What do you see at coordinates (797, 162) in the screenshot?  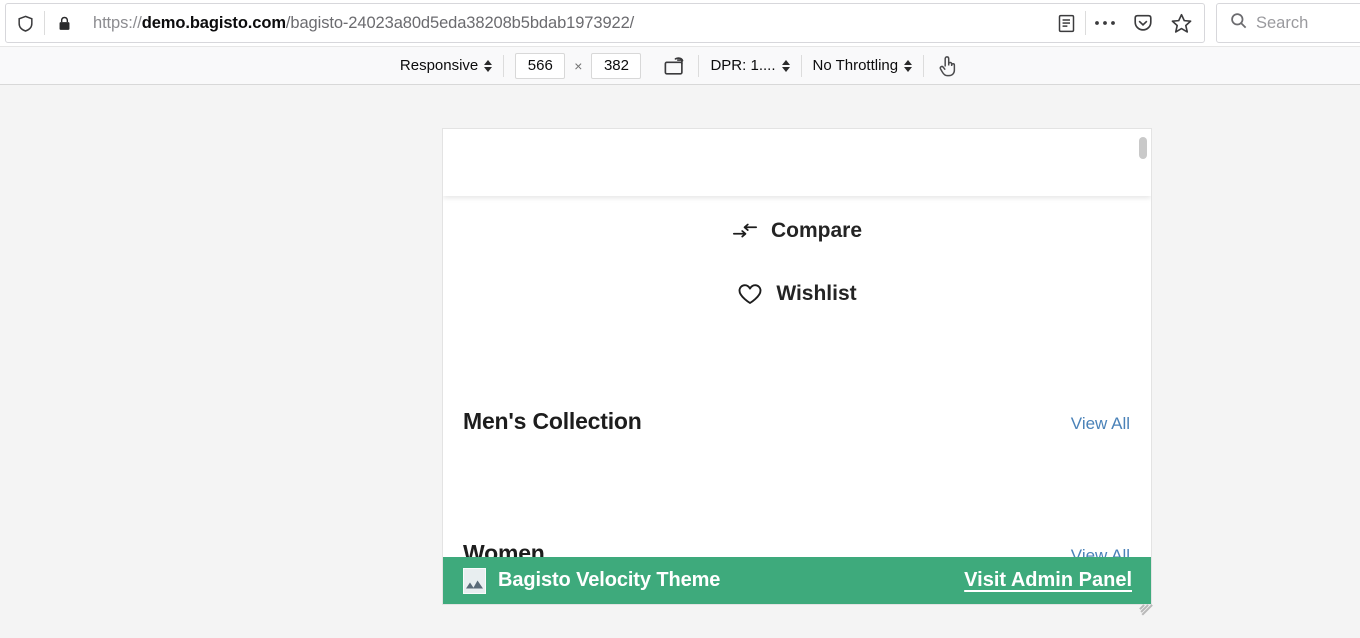 I see `site-header` at bounding box center [797, 162].